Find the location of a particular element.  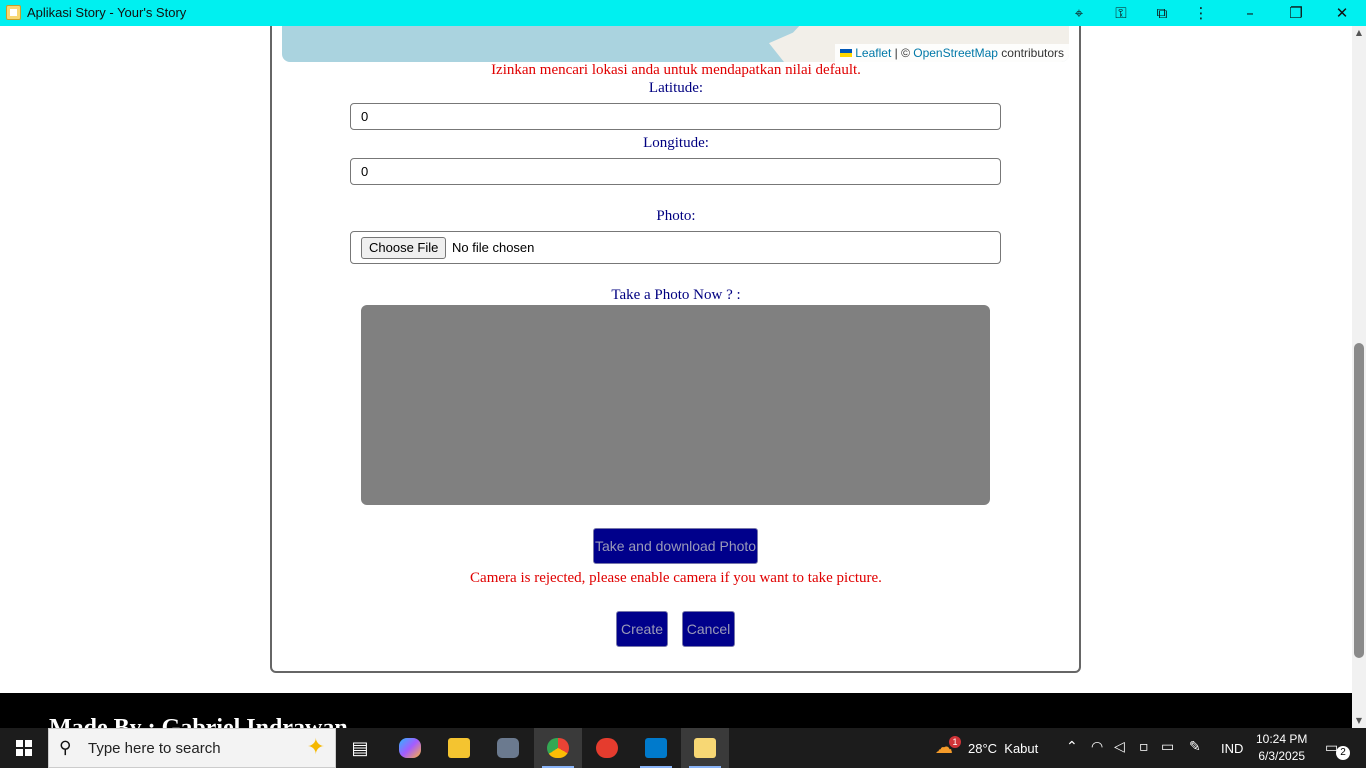

weather-badge: 1 is located at coordinates (955, 742).